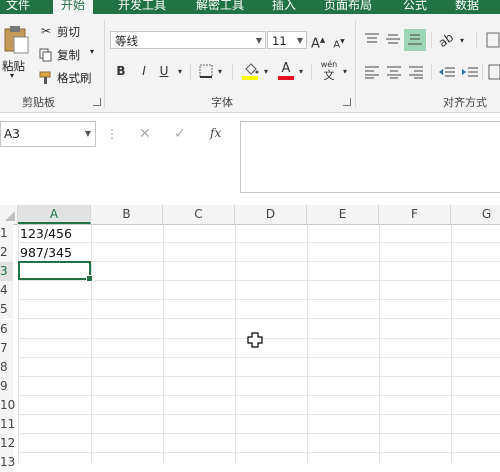 This screenshot has width=500, height=472. I want to click on bottom-align-icon, so click(415, 39).